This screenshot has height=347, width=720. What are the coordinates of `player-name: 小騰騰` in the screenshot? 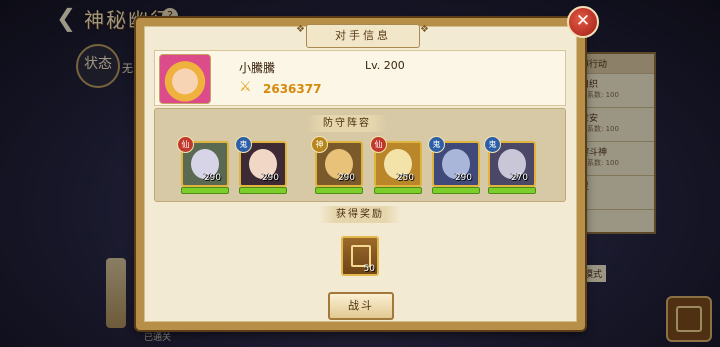 It's located at (257, 68).